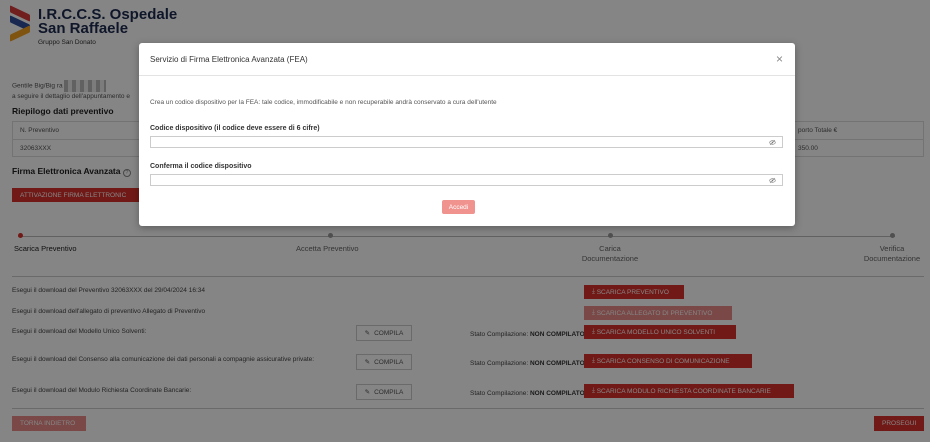 This screenshot has height=442, width=930. What do you see at coordinates (201, 166) in the screenshot?
I see `confirm-label: Conferma il codice dispositivo` at bounding box center [201, 166].